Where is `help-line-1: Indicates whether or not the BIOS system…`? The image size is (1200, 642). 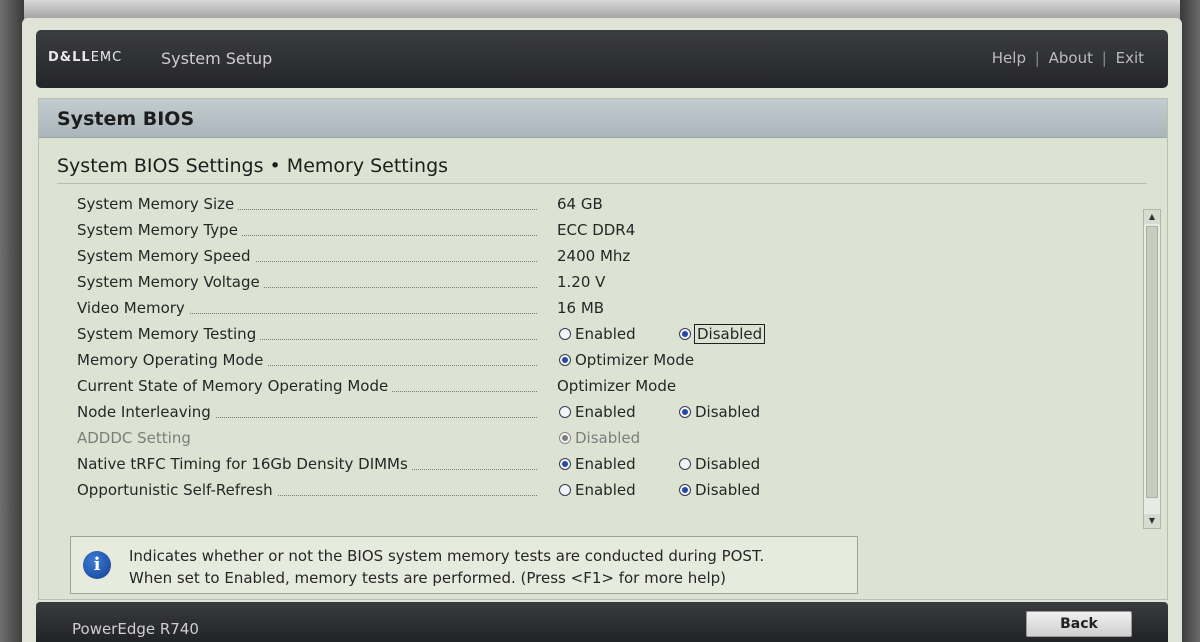 help-line-1: Indicates whether or not the BIOS system… is located at coordinates (447, 556).